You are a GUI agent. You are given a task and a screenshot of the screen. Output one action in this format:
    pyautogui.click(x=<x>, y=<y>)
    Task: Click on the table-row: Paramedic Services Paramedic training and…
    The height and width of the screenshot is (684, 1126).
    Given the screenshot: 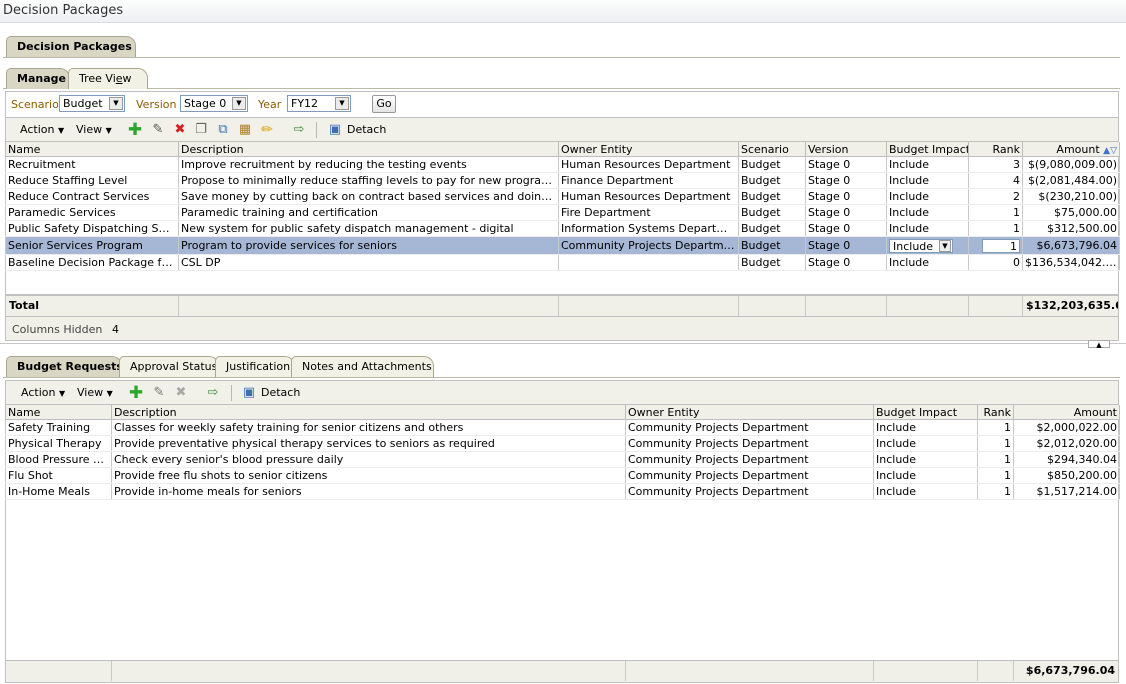 What is the action you would take?
    pyautogui.click(x=562, y=212)
    